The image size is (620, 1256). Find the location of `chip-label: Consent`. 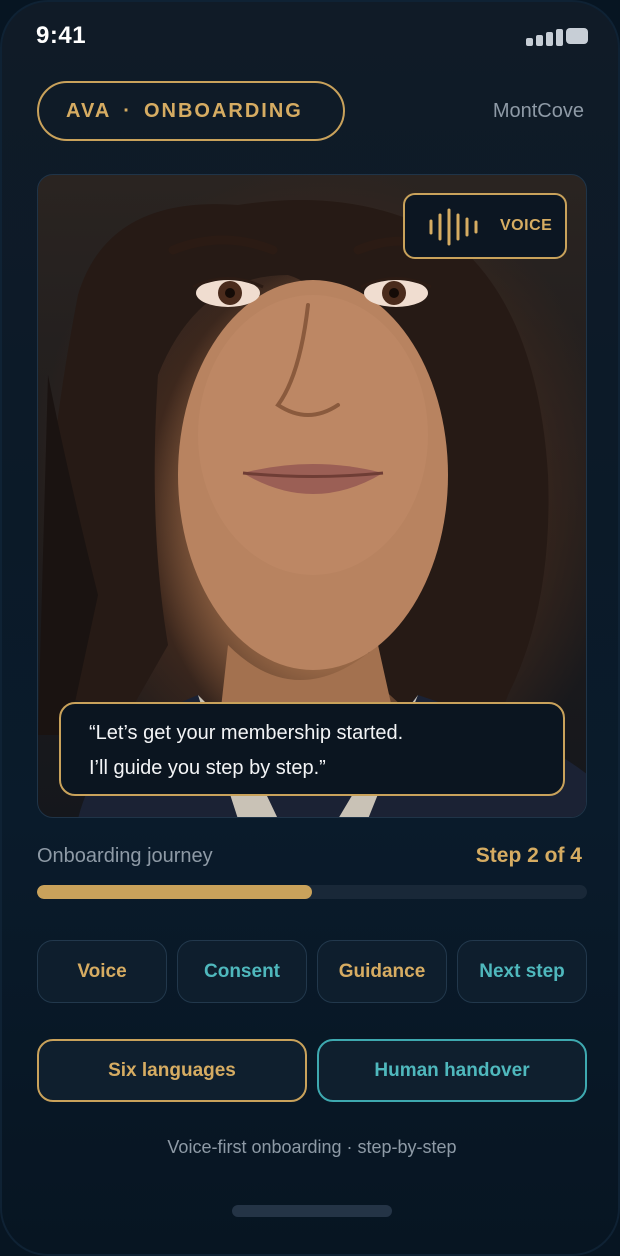

chip-label: Consent is located at coordinates (242, 971).